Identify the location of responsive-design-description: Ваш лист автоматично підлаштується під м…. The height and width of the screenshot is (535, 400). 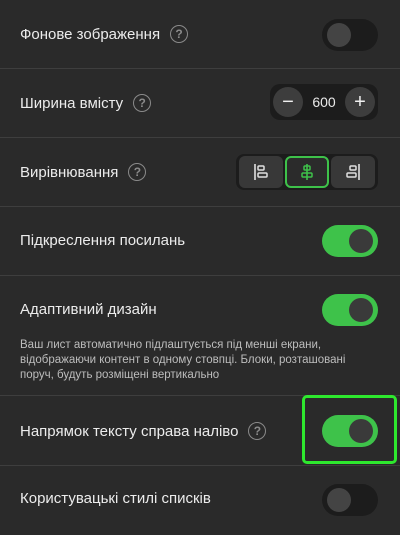
(183, 360).